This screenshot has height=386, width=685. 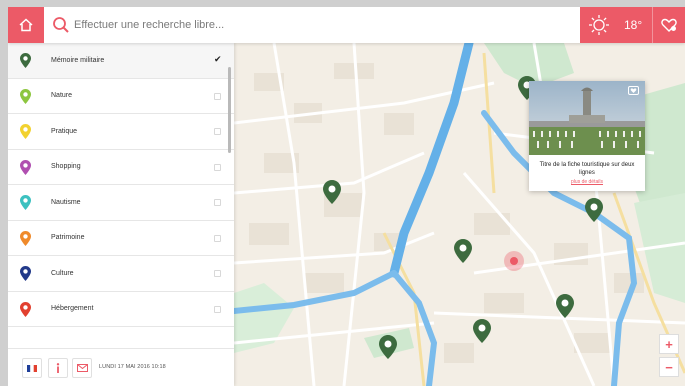 I want to click on top-bar: 18°, so click(x=346, y=25).